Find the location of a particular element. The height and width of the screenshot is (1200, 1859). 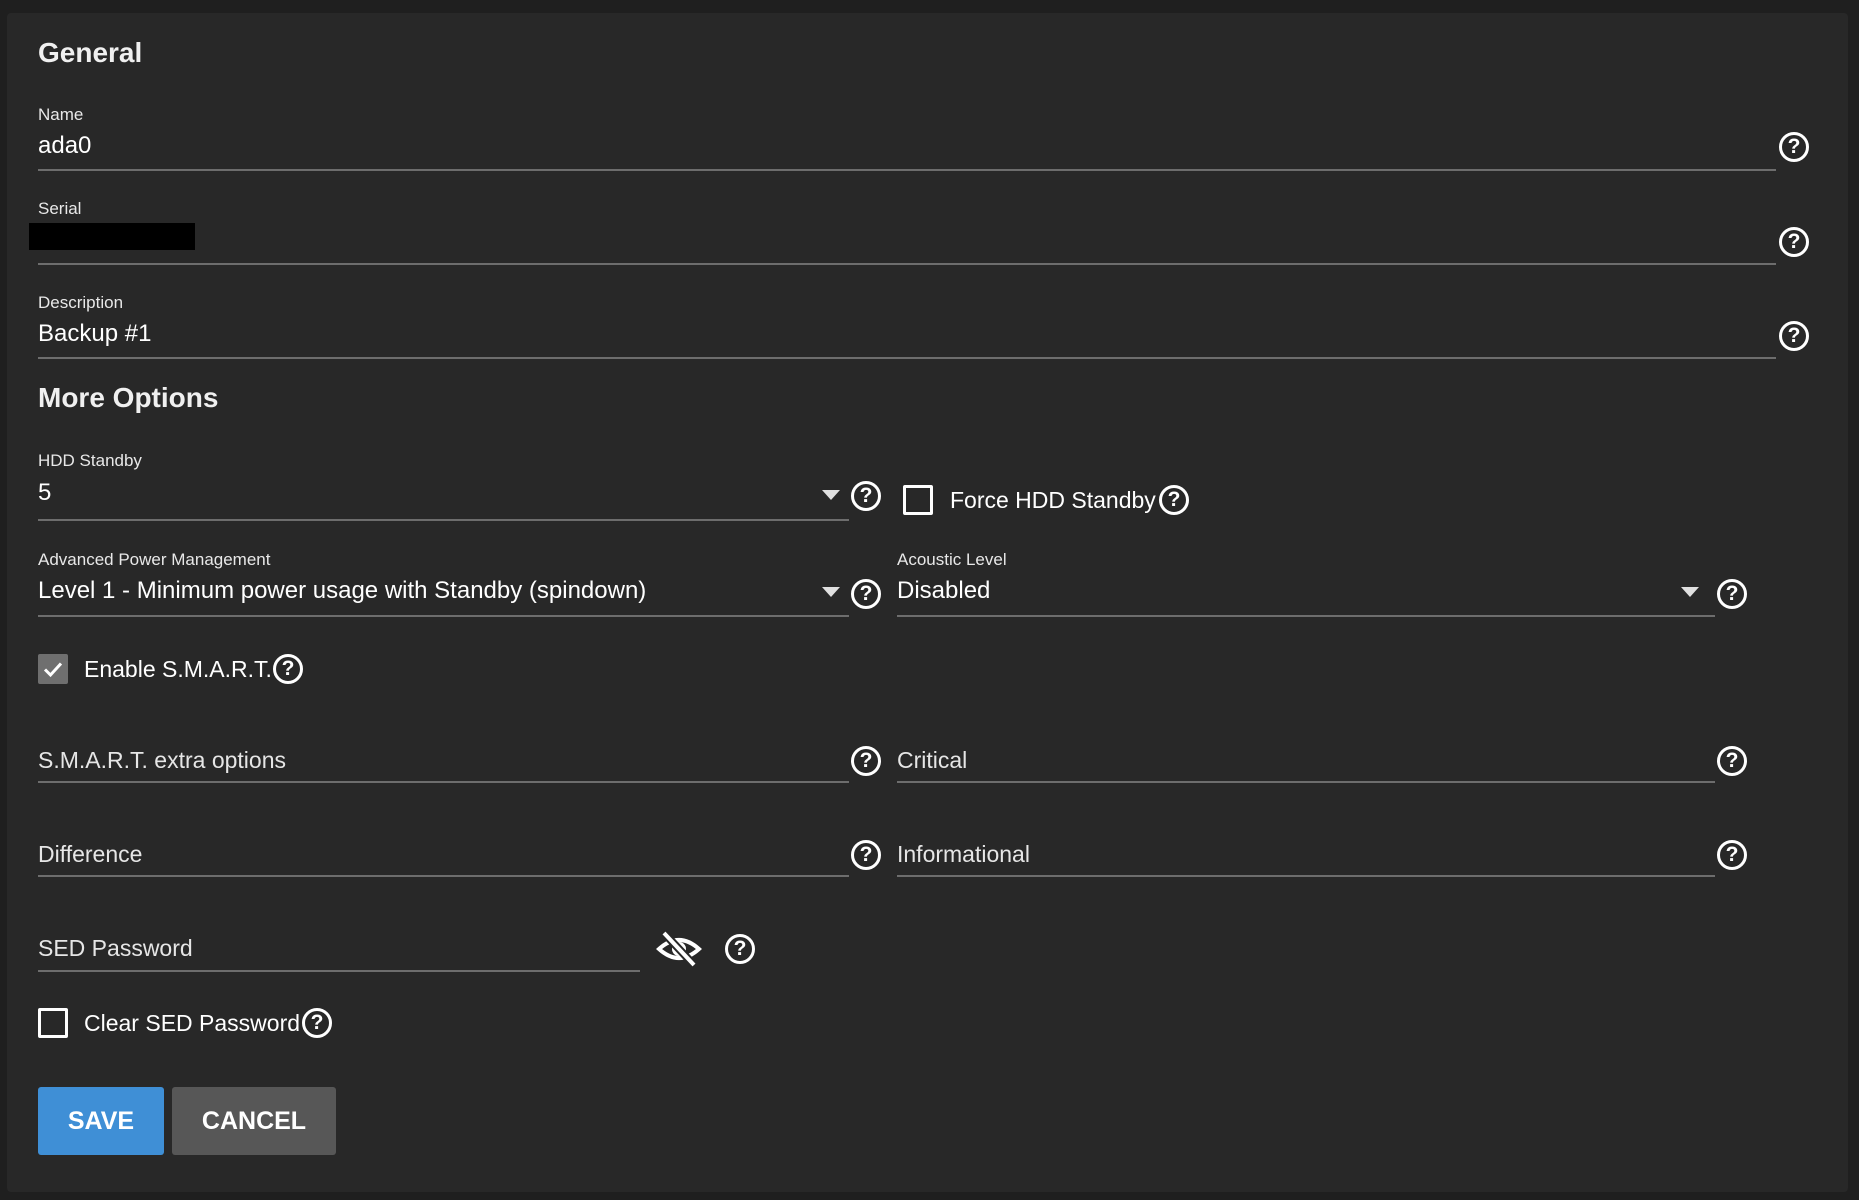

enable-smart-help-icon: ? is located at coordinates (288, 669).